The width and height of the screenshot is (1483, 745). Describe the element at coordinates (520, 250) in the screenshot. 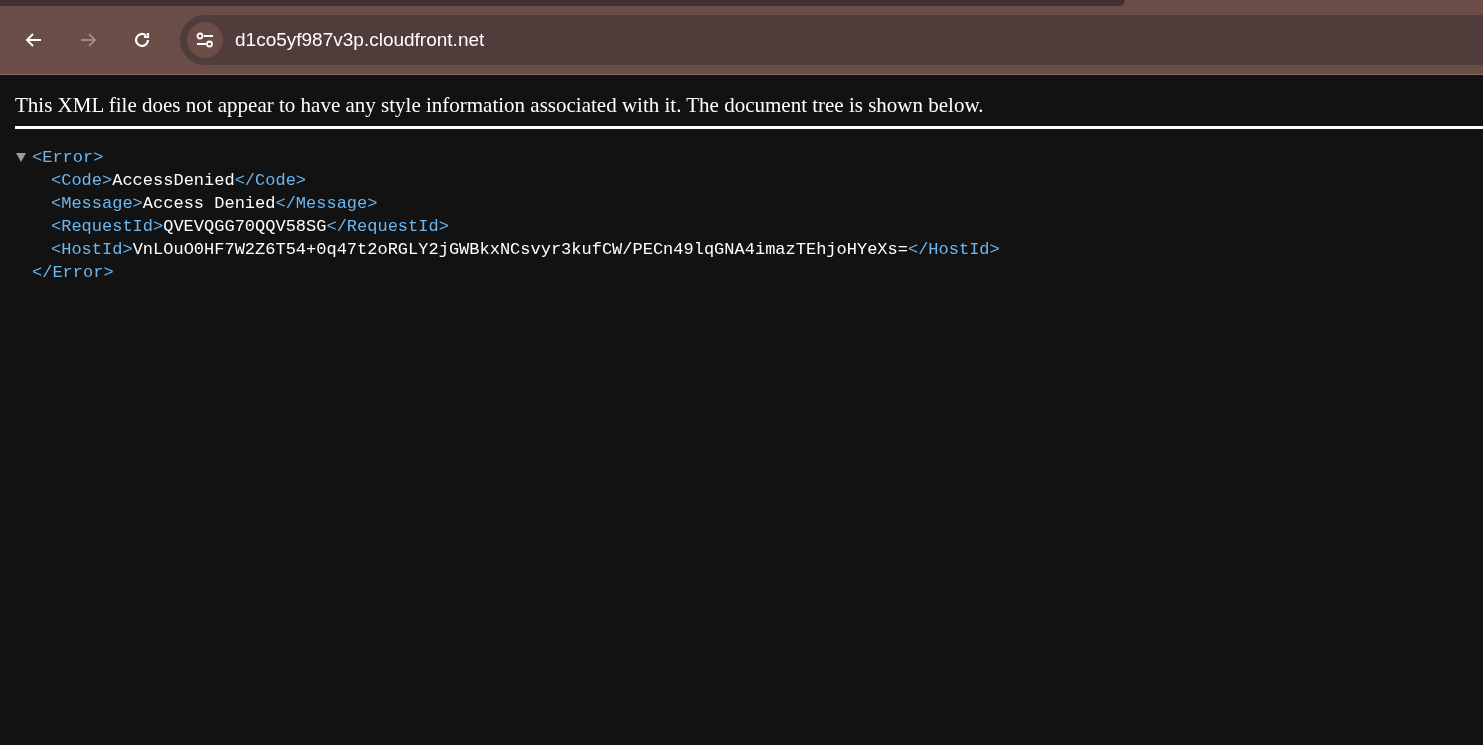

I see `xml-value: VnLOuO0HF7W2Z6T54+0q47t2oRGLY2jGWBkxNCsvyr3kufCW/PECn49lqGNA4imazTEhjoHYeXs=` at that location.